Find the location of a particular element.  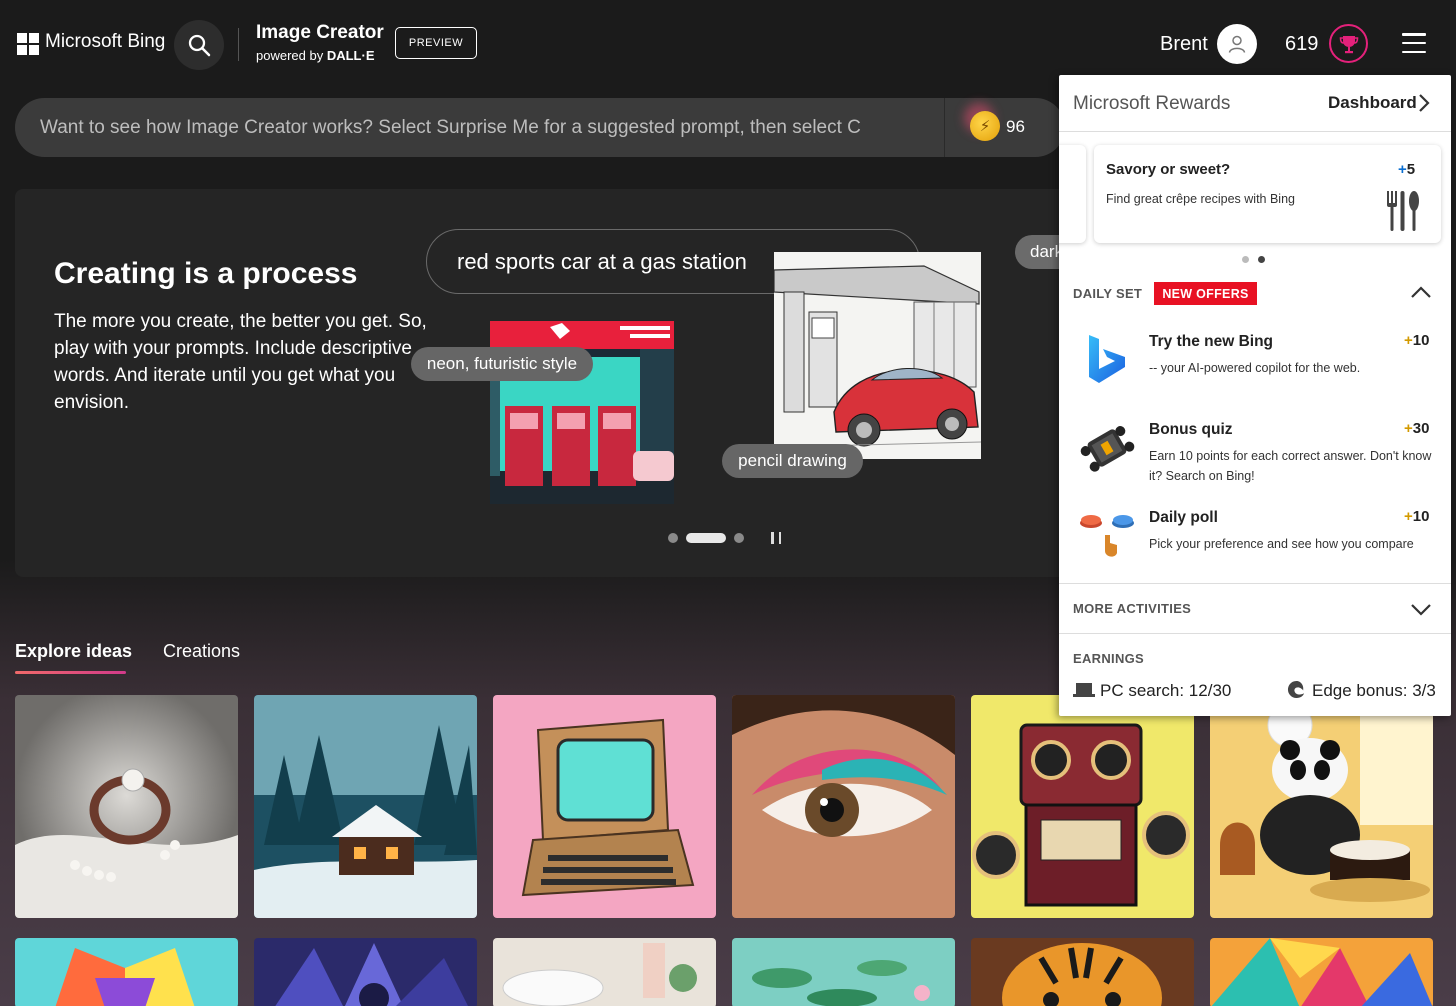

idea-tile-eye-makeup is located at coordinates (843, 806).